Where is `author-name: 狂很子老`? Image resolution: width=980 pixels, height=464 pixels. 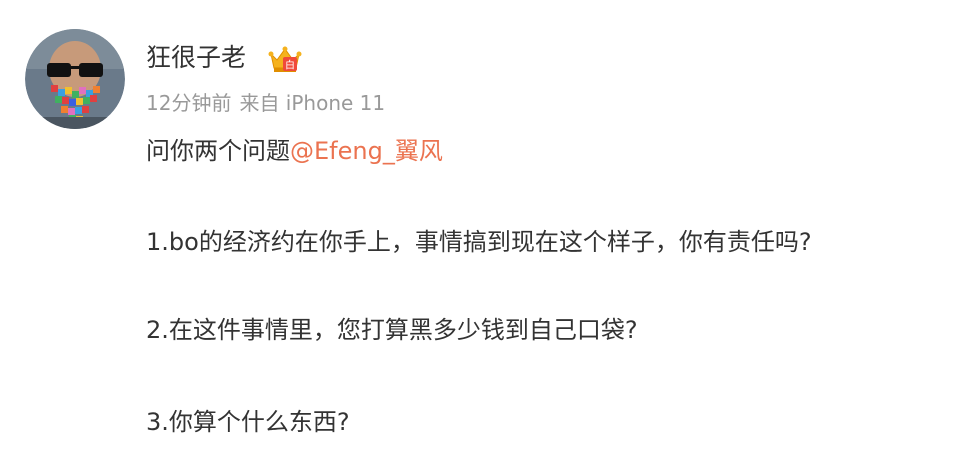
author-name: 狂很子老 is located at coordinates (196, 58).